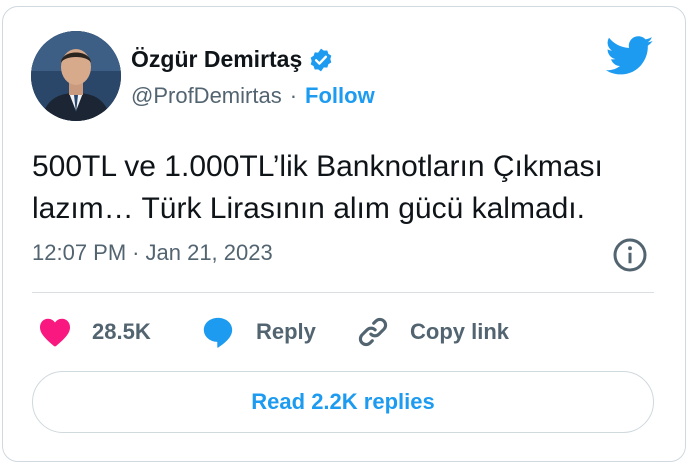  What do you see at coordinates (630, 255) in the screenshot?
I see `info-icon` at bounding box center [630, 255].